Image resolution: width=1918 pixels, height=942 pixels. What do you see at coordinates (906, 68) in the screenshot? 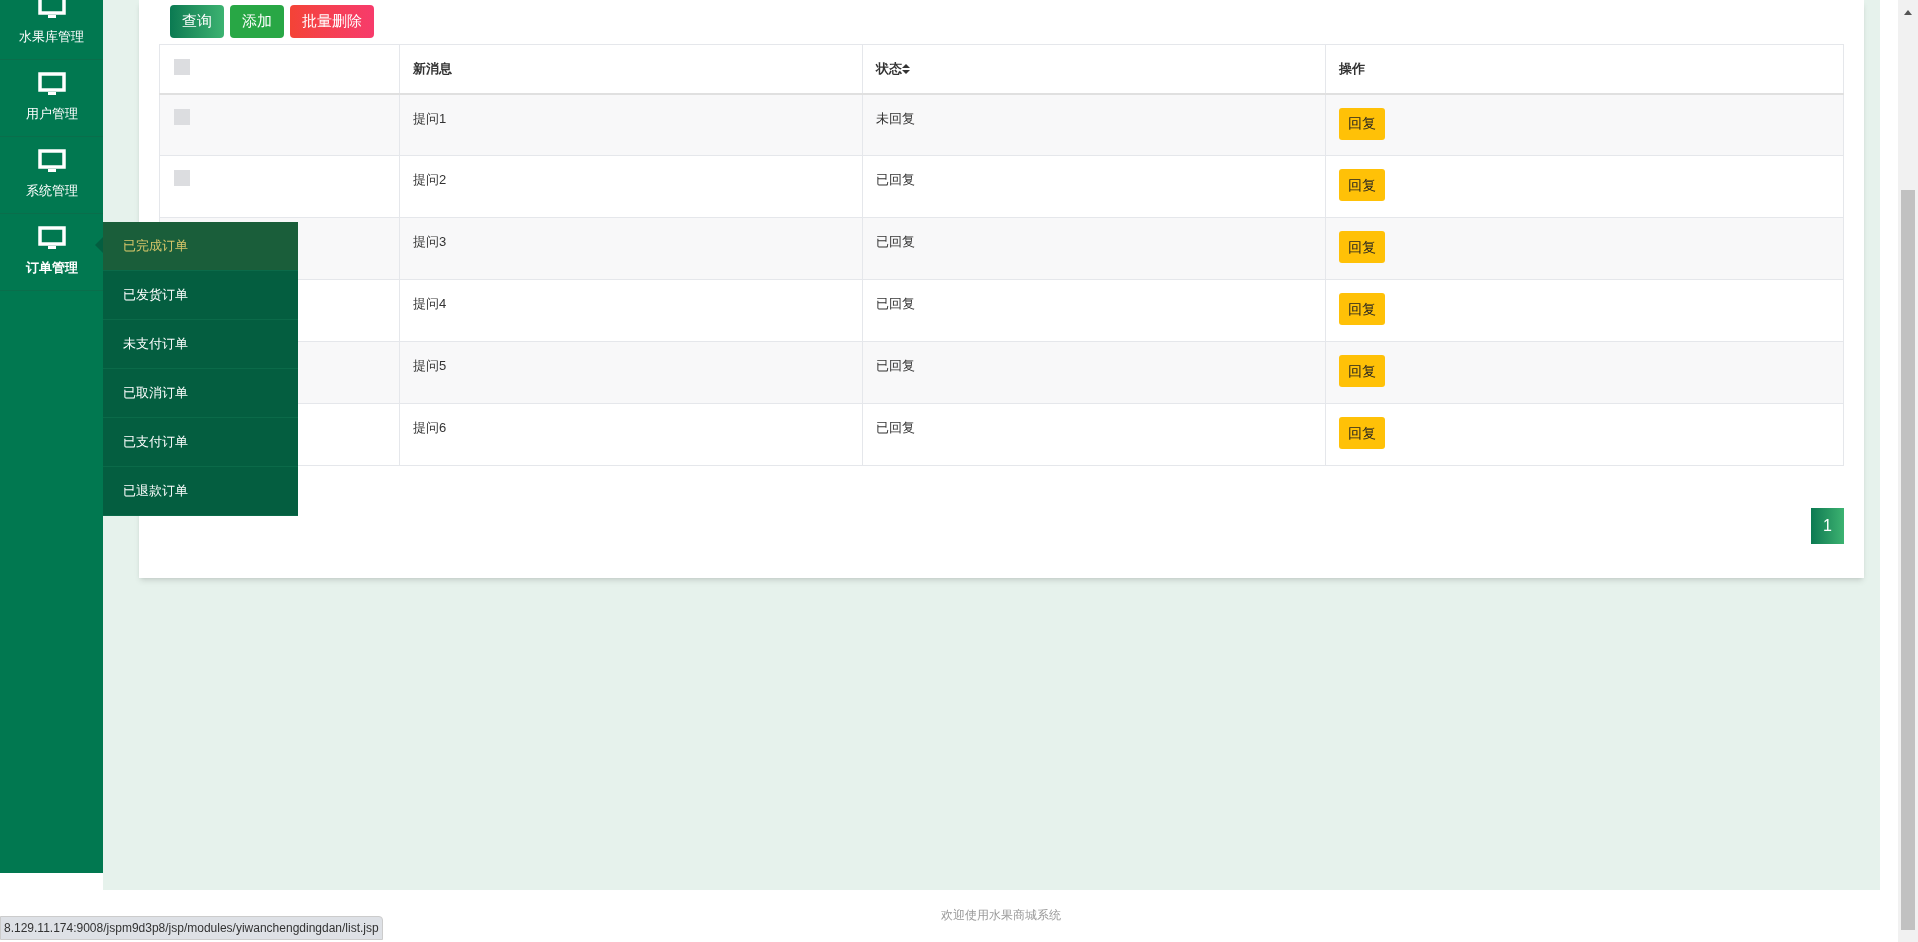
I see `sort-icon` at bounding box center [906, 68].